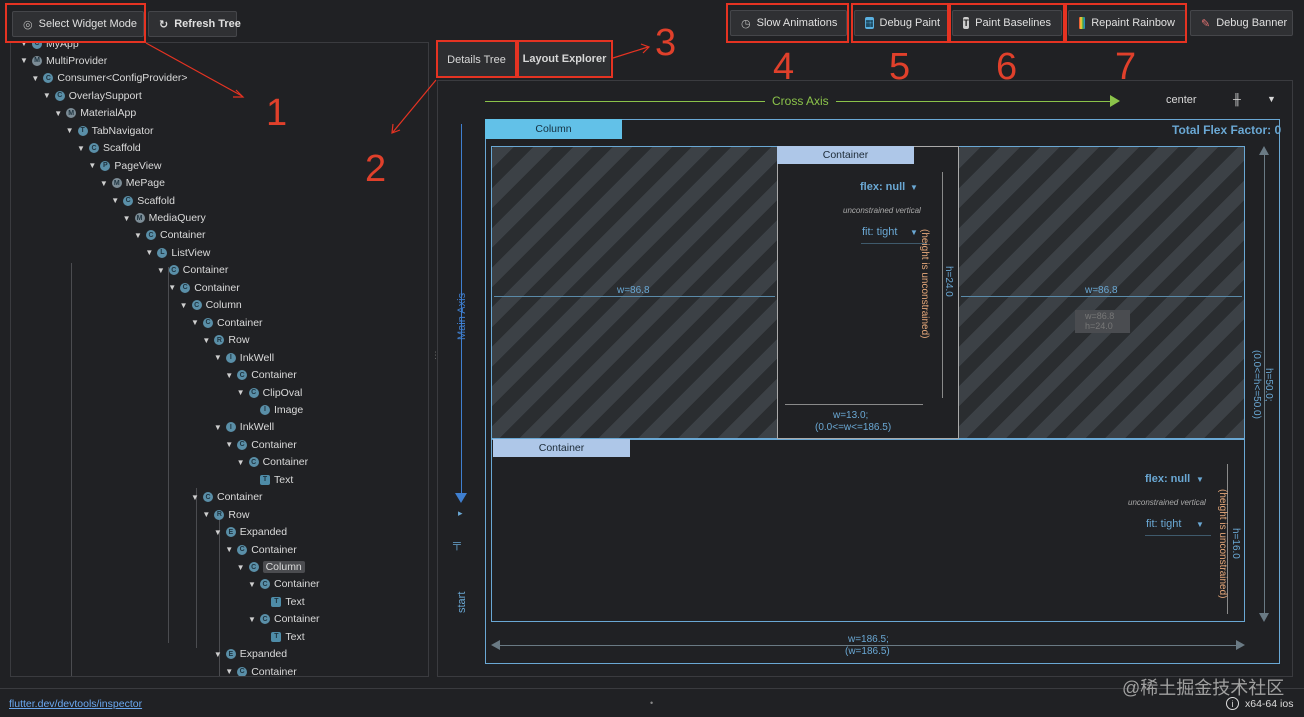 The image size is (1304, 717). I want to click on callout-arrows, so click(398, 88).